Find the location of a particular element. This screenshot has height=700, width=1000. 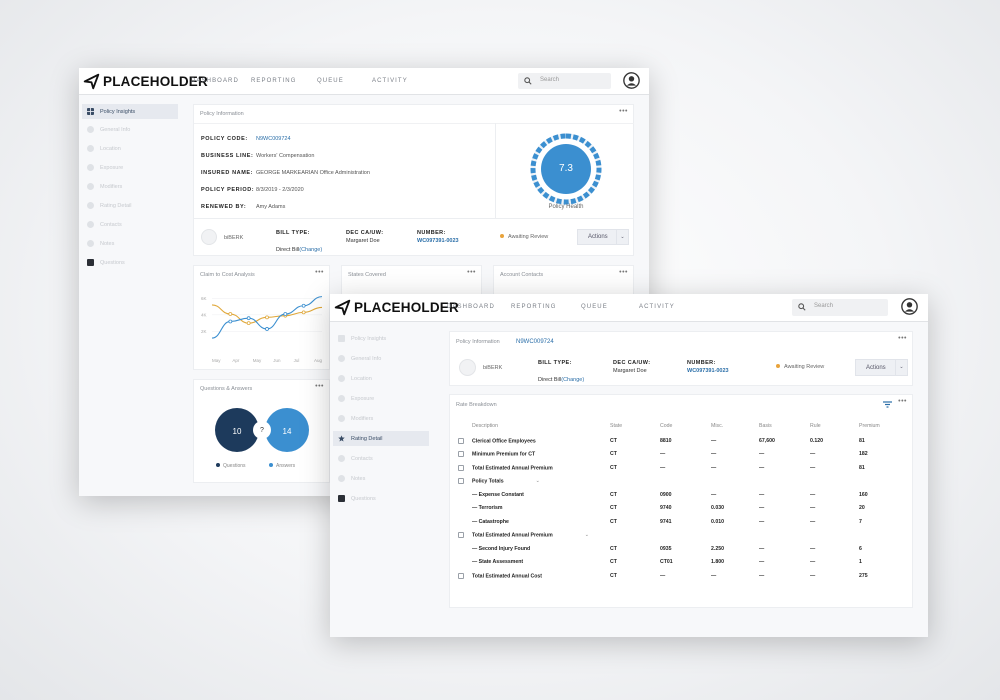

policy-code-link: N9WC009724 is located at coordinates (535, 342).